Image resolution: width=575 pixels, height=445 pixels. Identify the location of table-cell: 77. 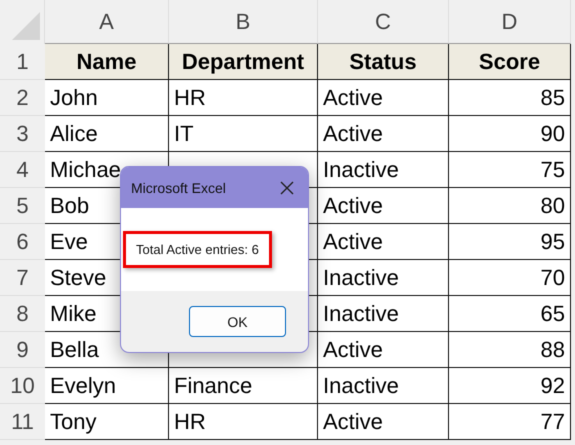
(510, 422).